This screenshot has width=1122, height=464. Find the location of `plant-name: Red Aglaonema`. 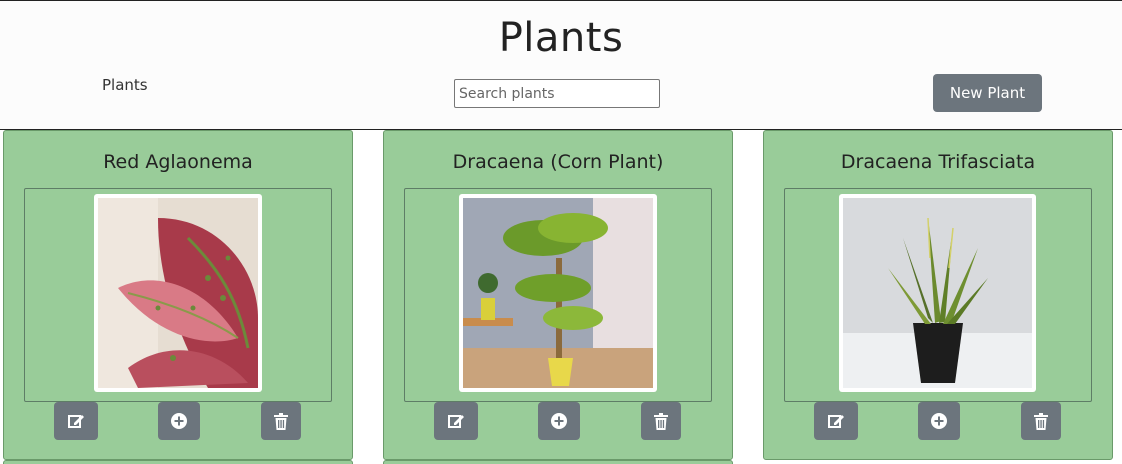

plant-name: Red Aglaonema is located at coordinates (178, 162).